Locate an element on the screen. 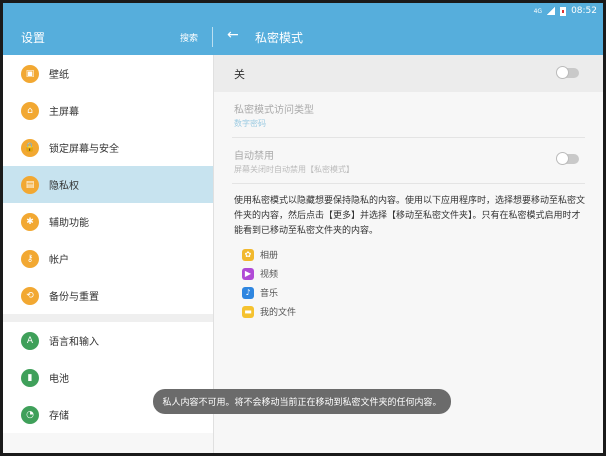 The width and height of the screenshot is (606, 456). sidebar-item: ✱ 辅助功能 is located at coordinates (108, 221).